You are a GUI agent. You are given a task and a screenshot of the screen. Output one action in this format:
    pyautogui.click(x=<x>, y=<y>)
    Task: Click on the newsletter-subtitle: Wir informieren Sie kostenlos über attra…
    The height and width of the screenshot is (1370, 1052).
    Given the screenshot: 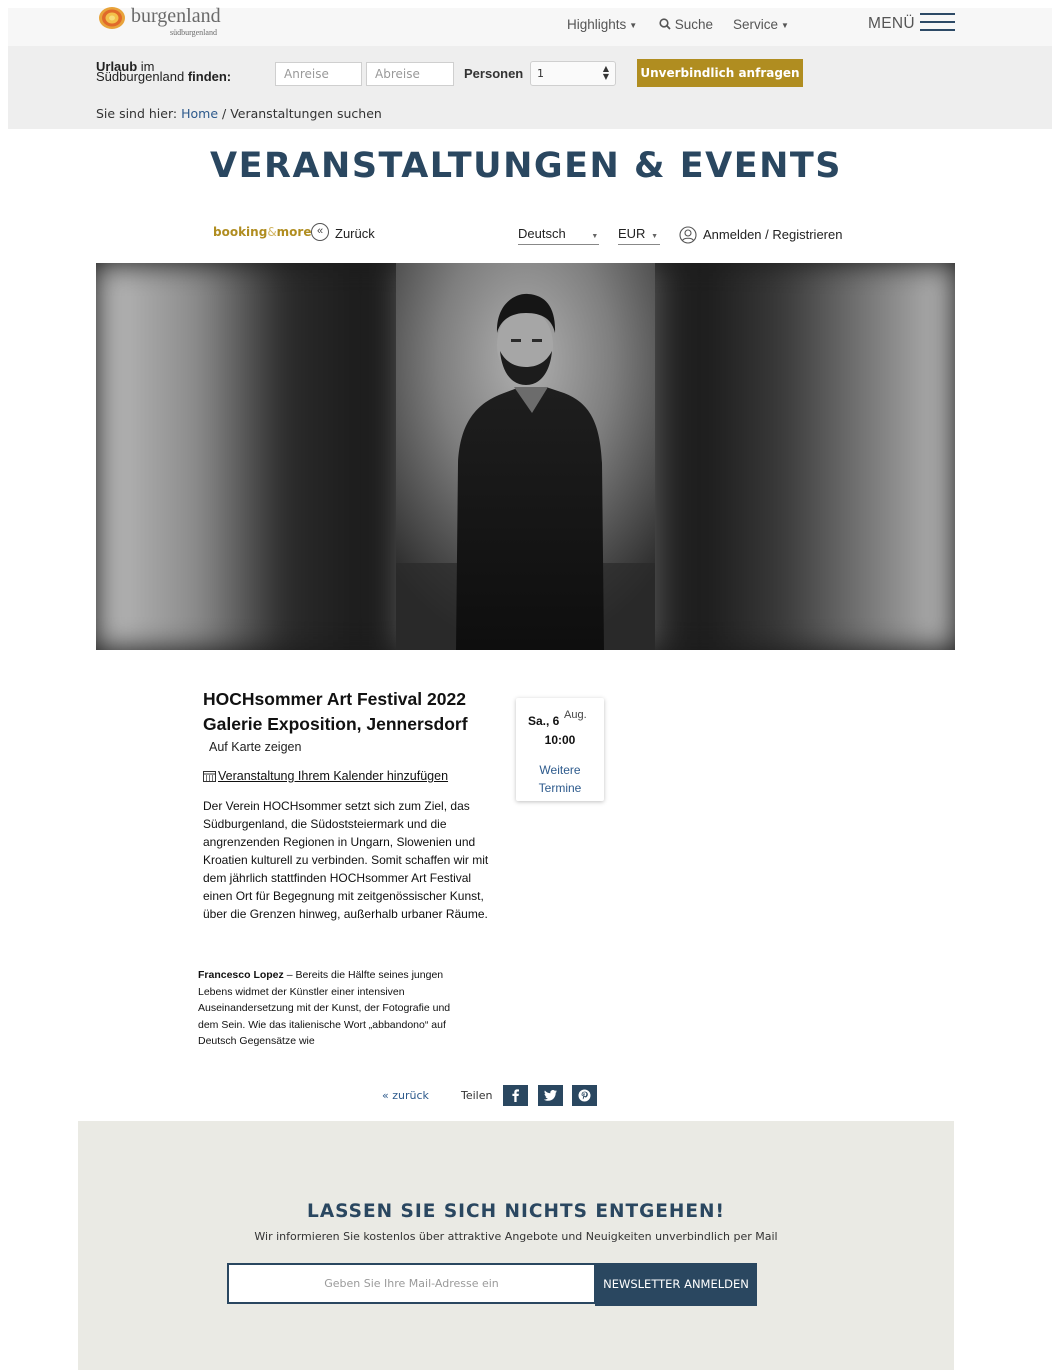 What is the action you would take?
    pyautogui.click(x=516, y=1236)
    